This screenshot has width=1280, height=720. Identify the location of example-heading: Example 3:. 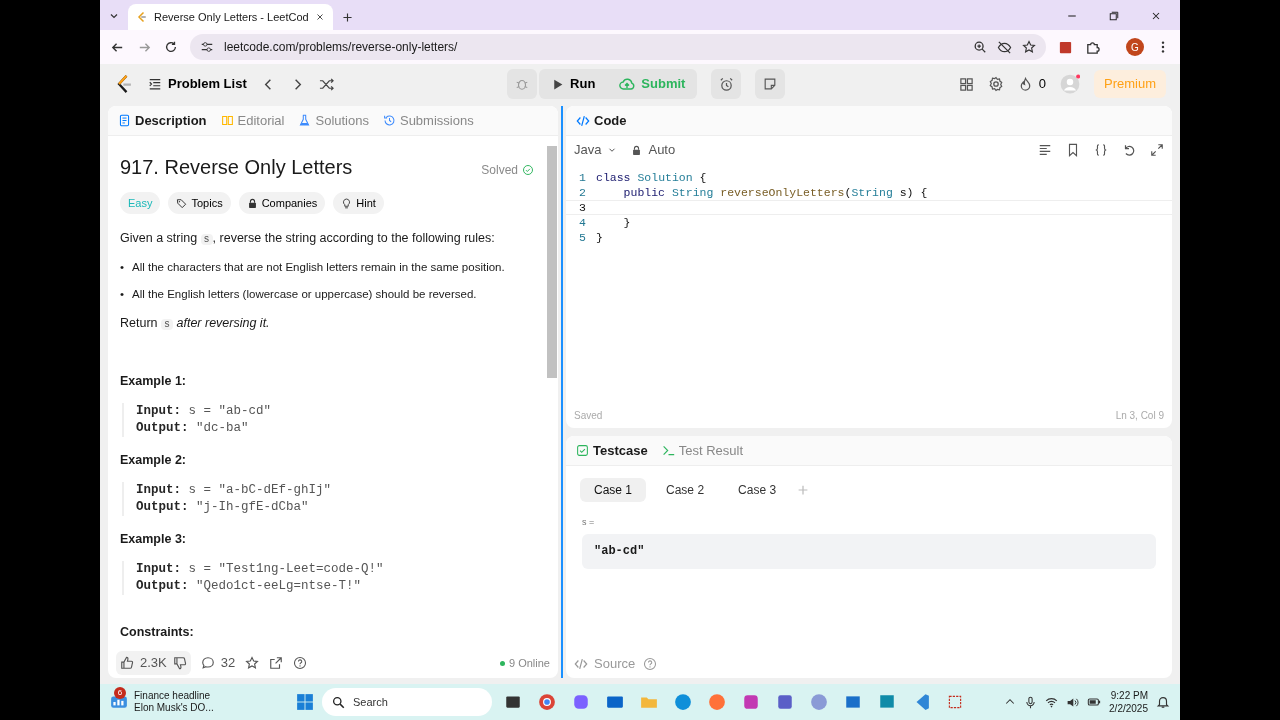
(153, 539).